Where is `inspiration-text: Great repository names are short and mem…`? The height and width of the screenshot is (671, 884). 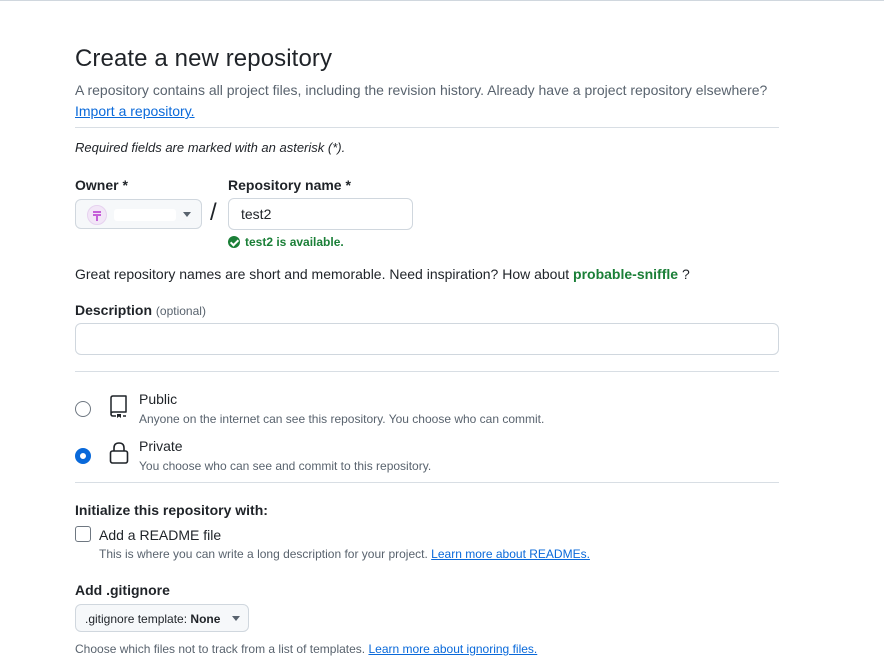
inspiration-text: Great repository names are short and mem… is located at coordinates (322, 274).